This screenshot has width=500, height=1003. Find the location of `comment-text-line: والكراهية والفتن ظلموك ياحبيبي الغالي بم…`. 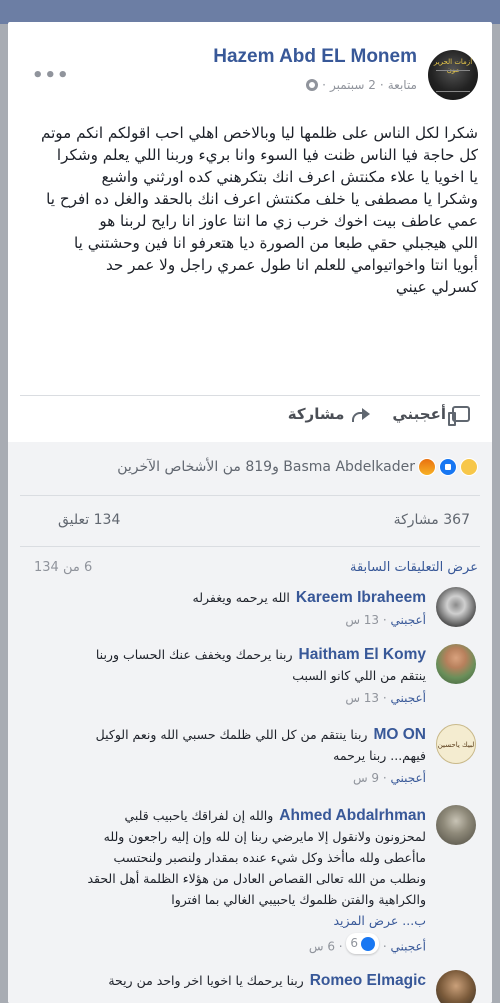

comment-text-line: والكراهية والفتن ظلموك ياحبيبي الغالي بم… is located at coordinates (298, 899).